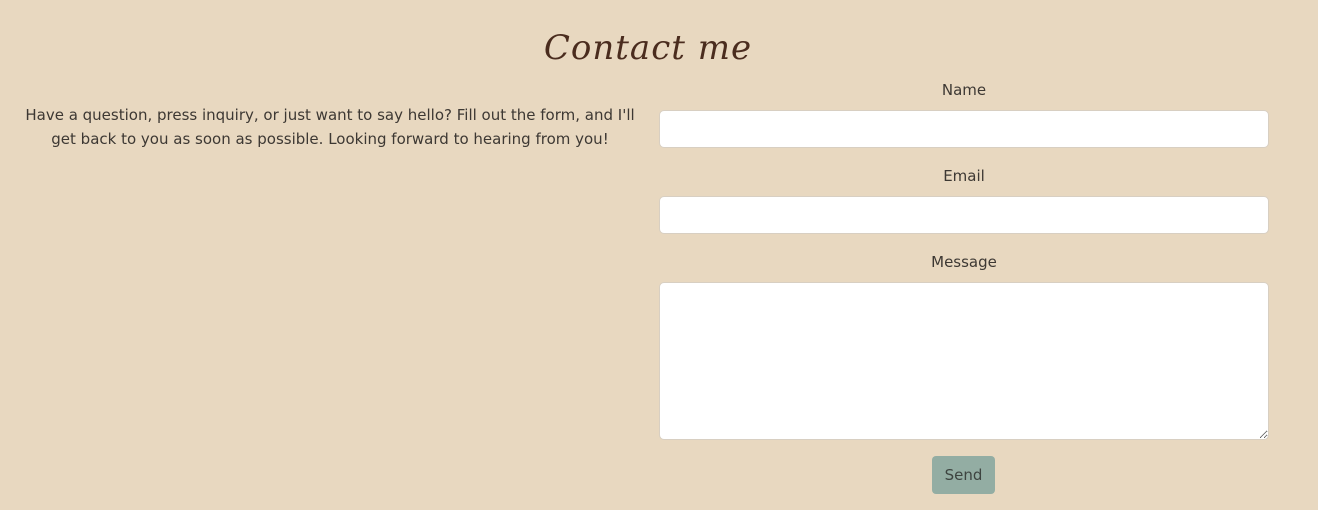 The image size is (1318, 510). I want to click on email-field-group: Email, so click(964, 200).